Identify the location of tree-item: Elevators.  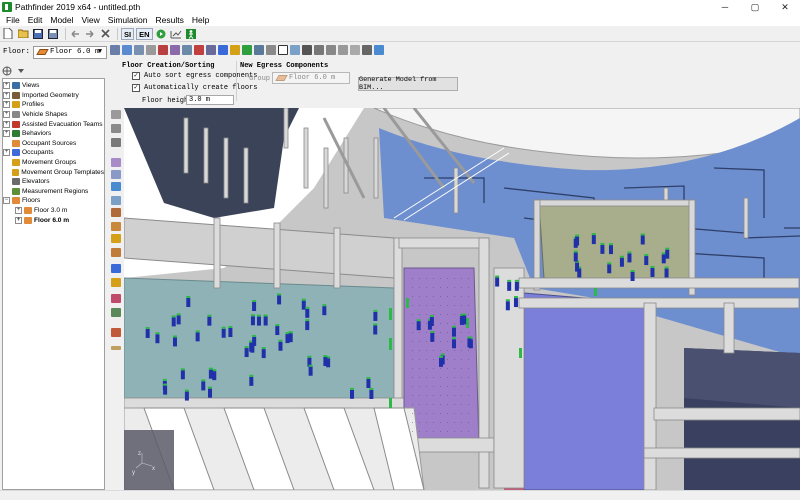
(53, 182).